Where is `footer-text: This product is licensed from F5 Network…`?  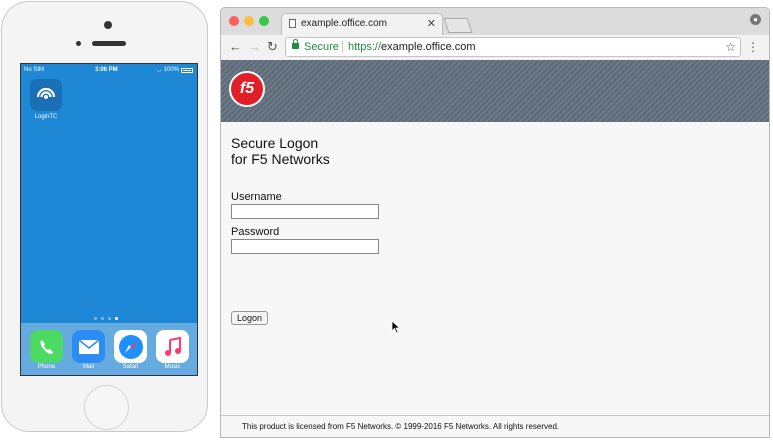
footer-text: This product is licensed from F5 Network… is located at coordinates (401, 426).